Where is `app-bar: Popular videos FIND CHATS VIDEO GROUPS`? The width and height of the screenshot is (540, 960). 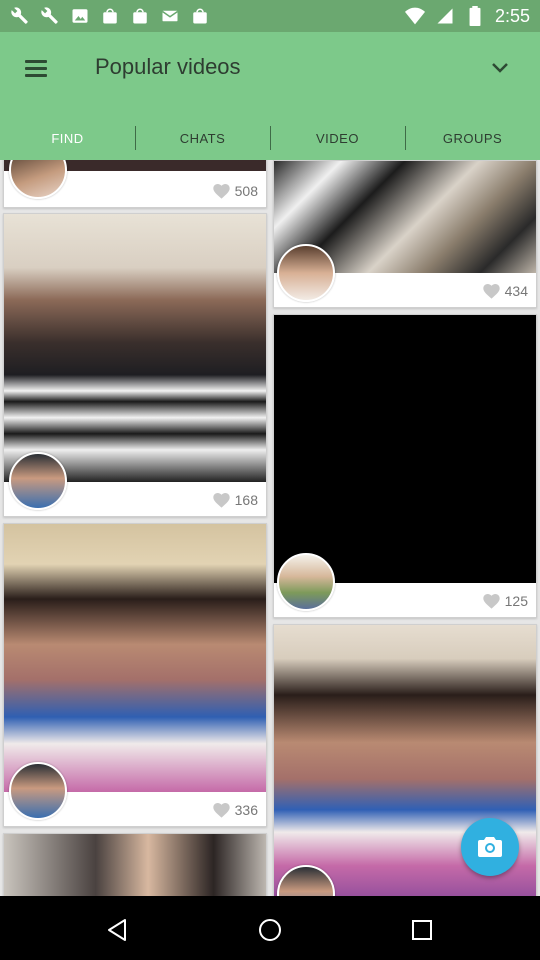
app-bar: Popular videos FIND CHATS VIDEO GROUPS is located at coordinates (270, 96).